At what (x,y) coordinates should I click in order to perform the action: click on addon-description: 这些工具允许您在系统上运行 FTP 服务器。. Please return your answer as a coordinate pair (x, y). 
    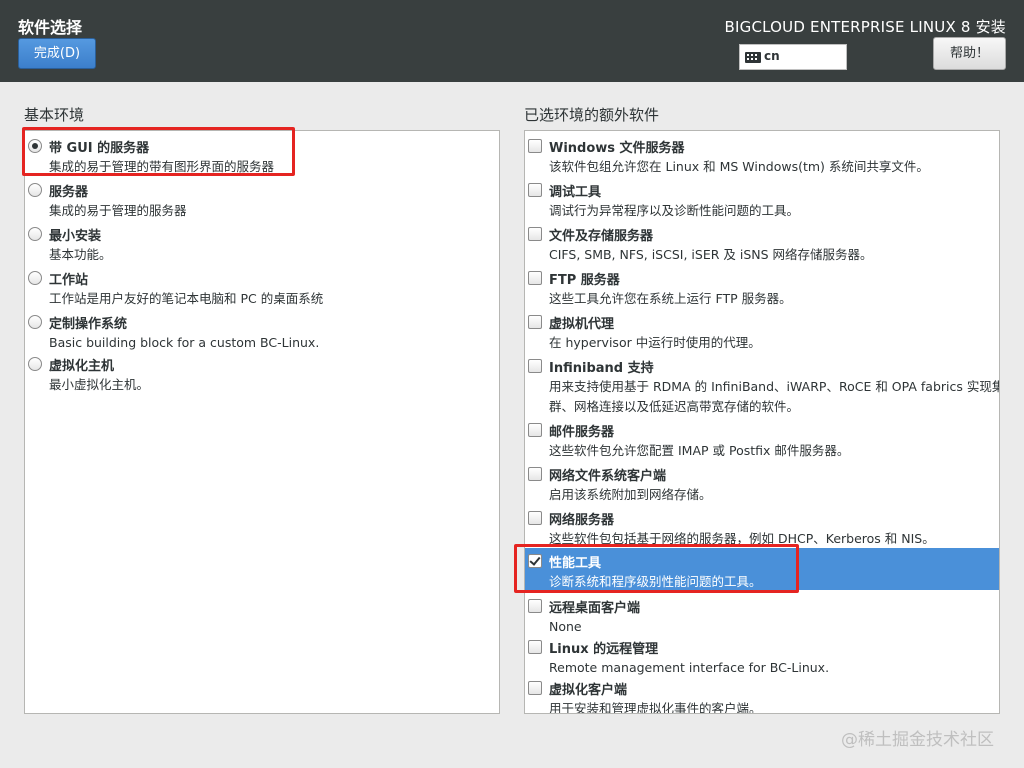
    Looking at the image, I should click on (670, 298).